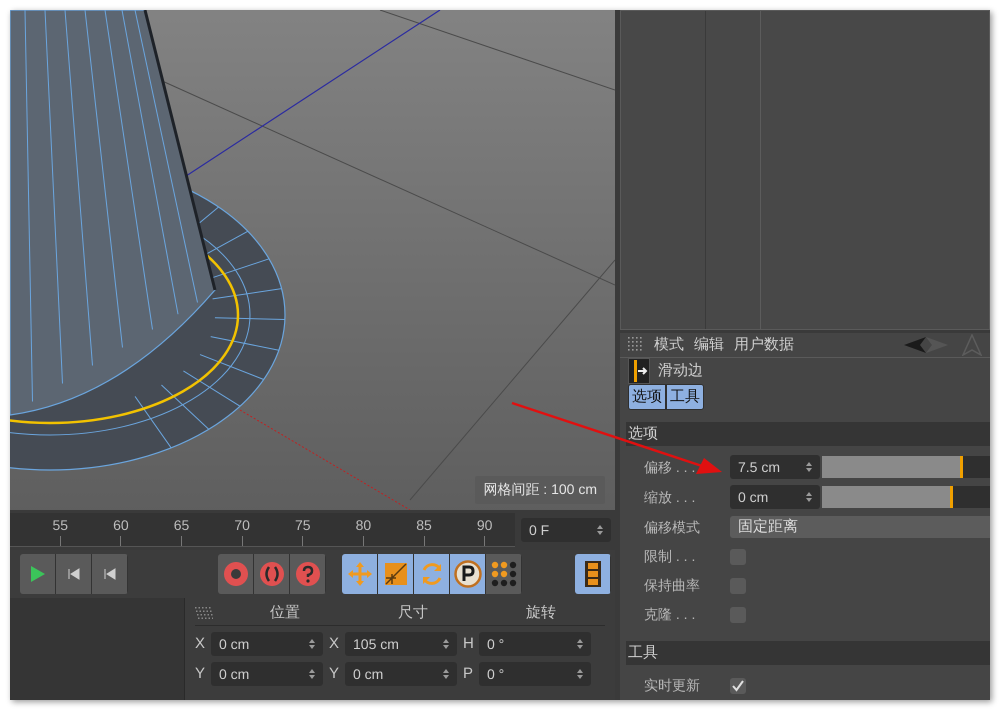 The width and height of the screenshot is (1000, 712). What do you see at coordinates (484, 525) in the screenshot?
I see `frame-number: 90` at bounding box center [484, 525].